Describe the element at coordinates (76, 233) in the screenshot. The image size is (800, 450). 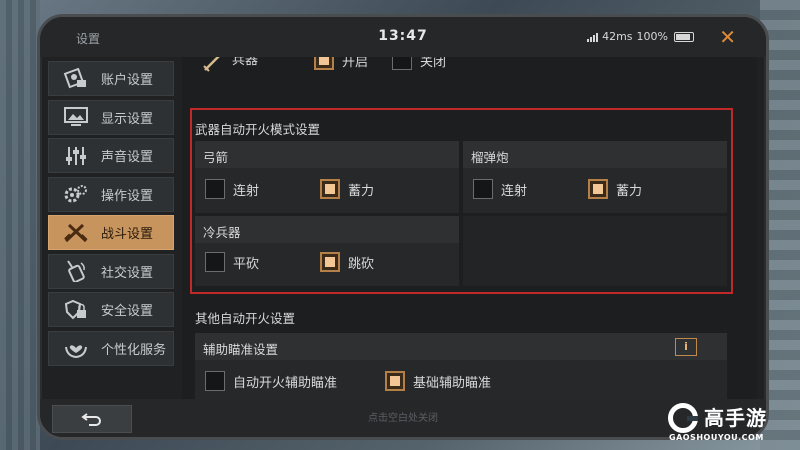
I see `crossed-weapons-icon` at that location.